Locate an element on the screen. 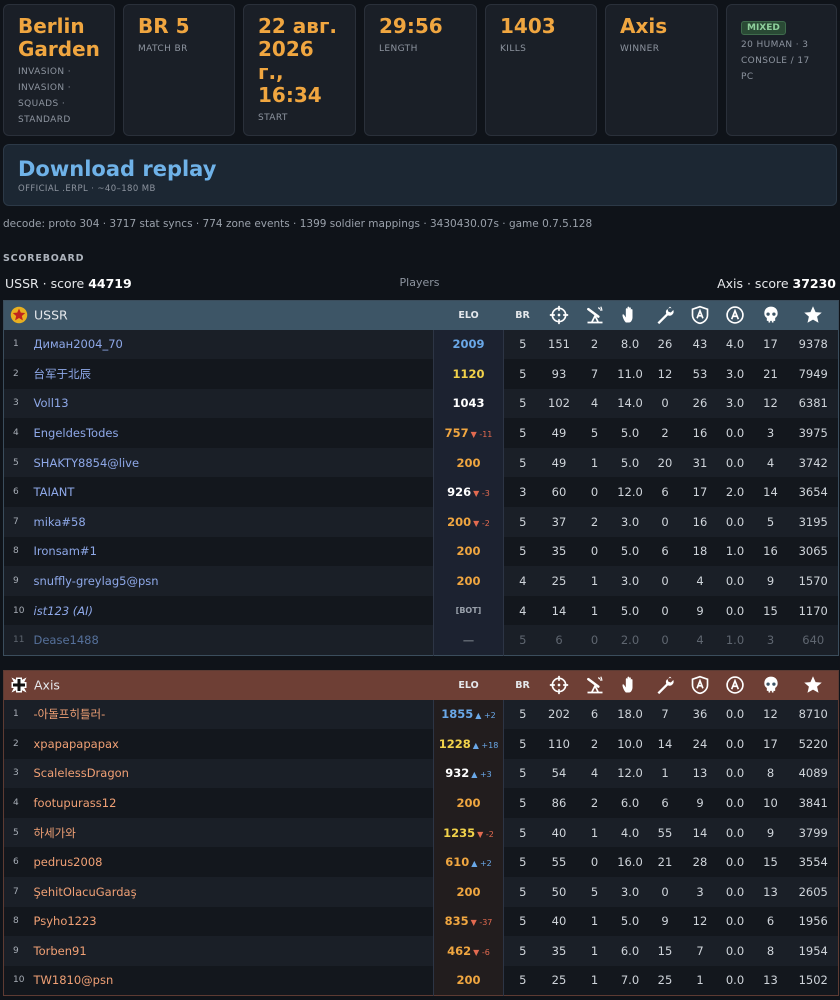 Image resolution: width=840 pixels, height=1000 pixels. player-name-link: TAIANT is located at coordinates (232, 492).